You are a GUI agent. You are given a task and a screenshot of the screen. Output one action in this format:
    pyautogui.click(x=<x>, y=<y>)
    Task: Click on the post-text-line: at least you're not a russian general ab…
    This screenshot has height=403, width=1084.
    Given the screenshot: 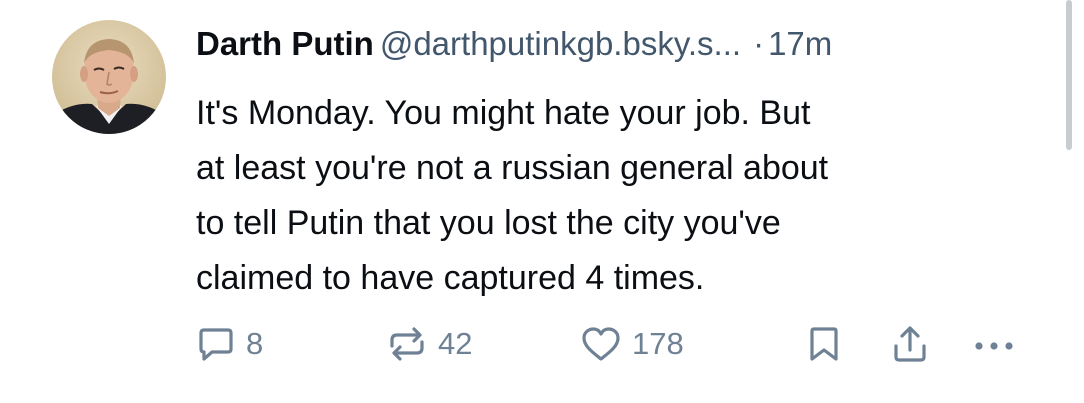 What is the action you would take?
    pyautogui.click(x=512, y=168)
    